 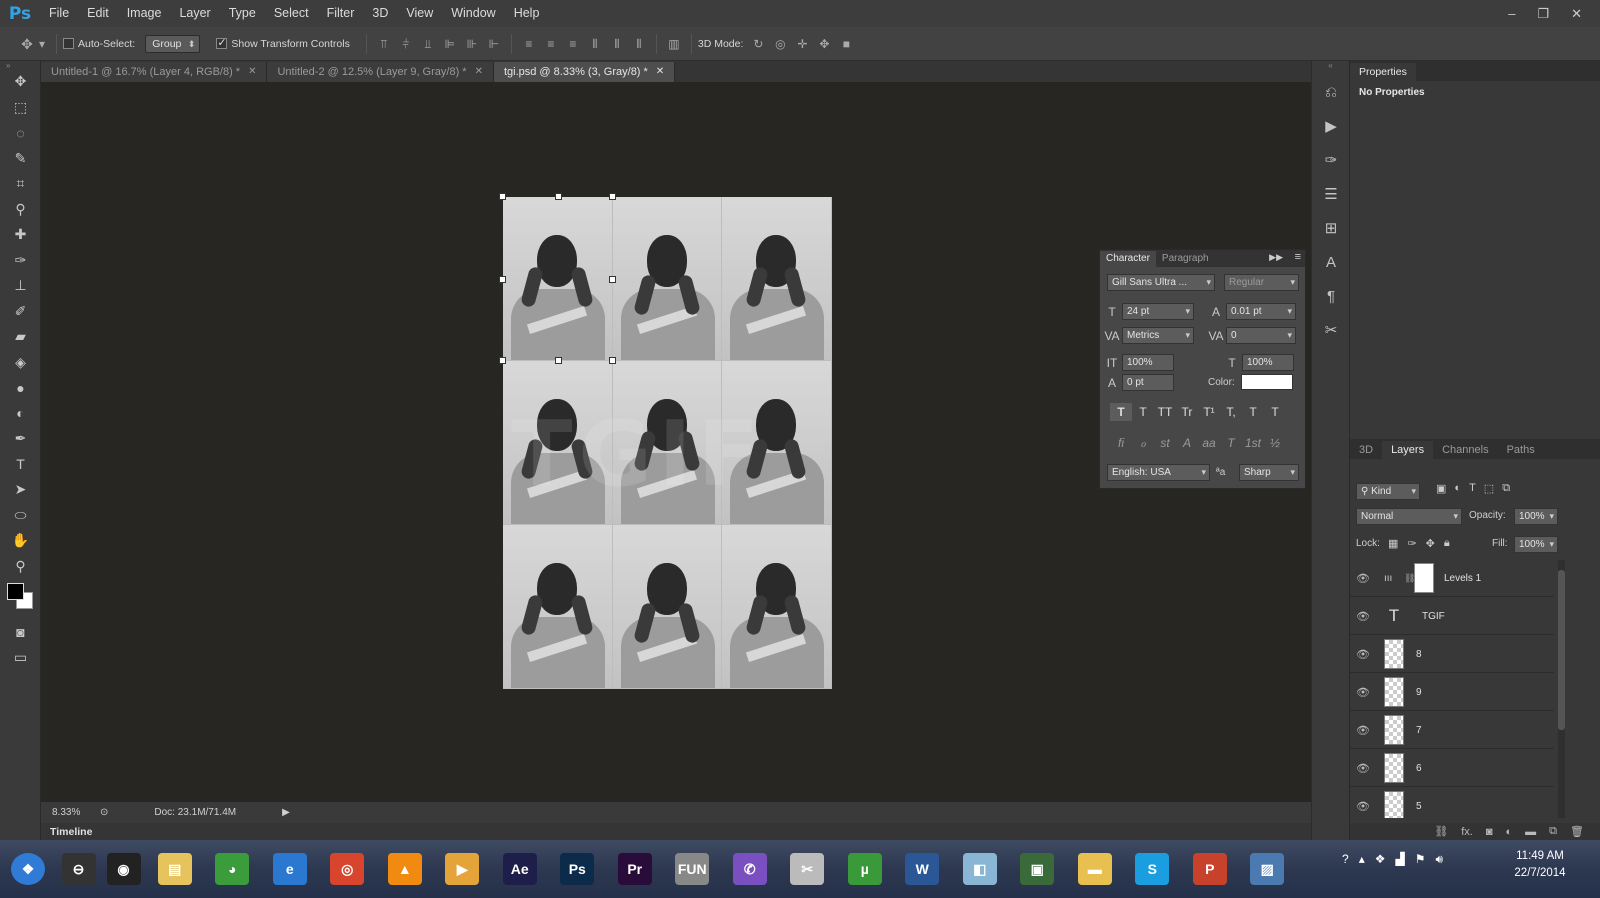 What do you see at coordinates (1298, 257) in the screenshot?
I see `panel-menu-icon: ≡` at bounding box center [1298, 257].